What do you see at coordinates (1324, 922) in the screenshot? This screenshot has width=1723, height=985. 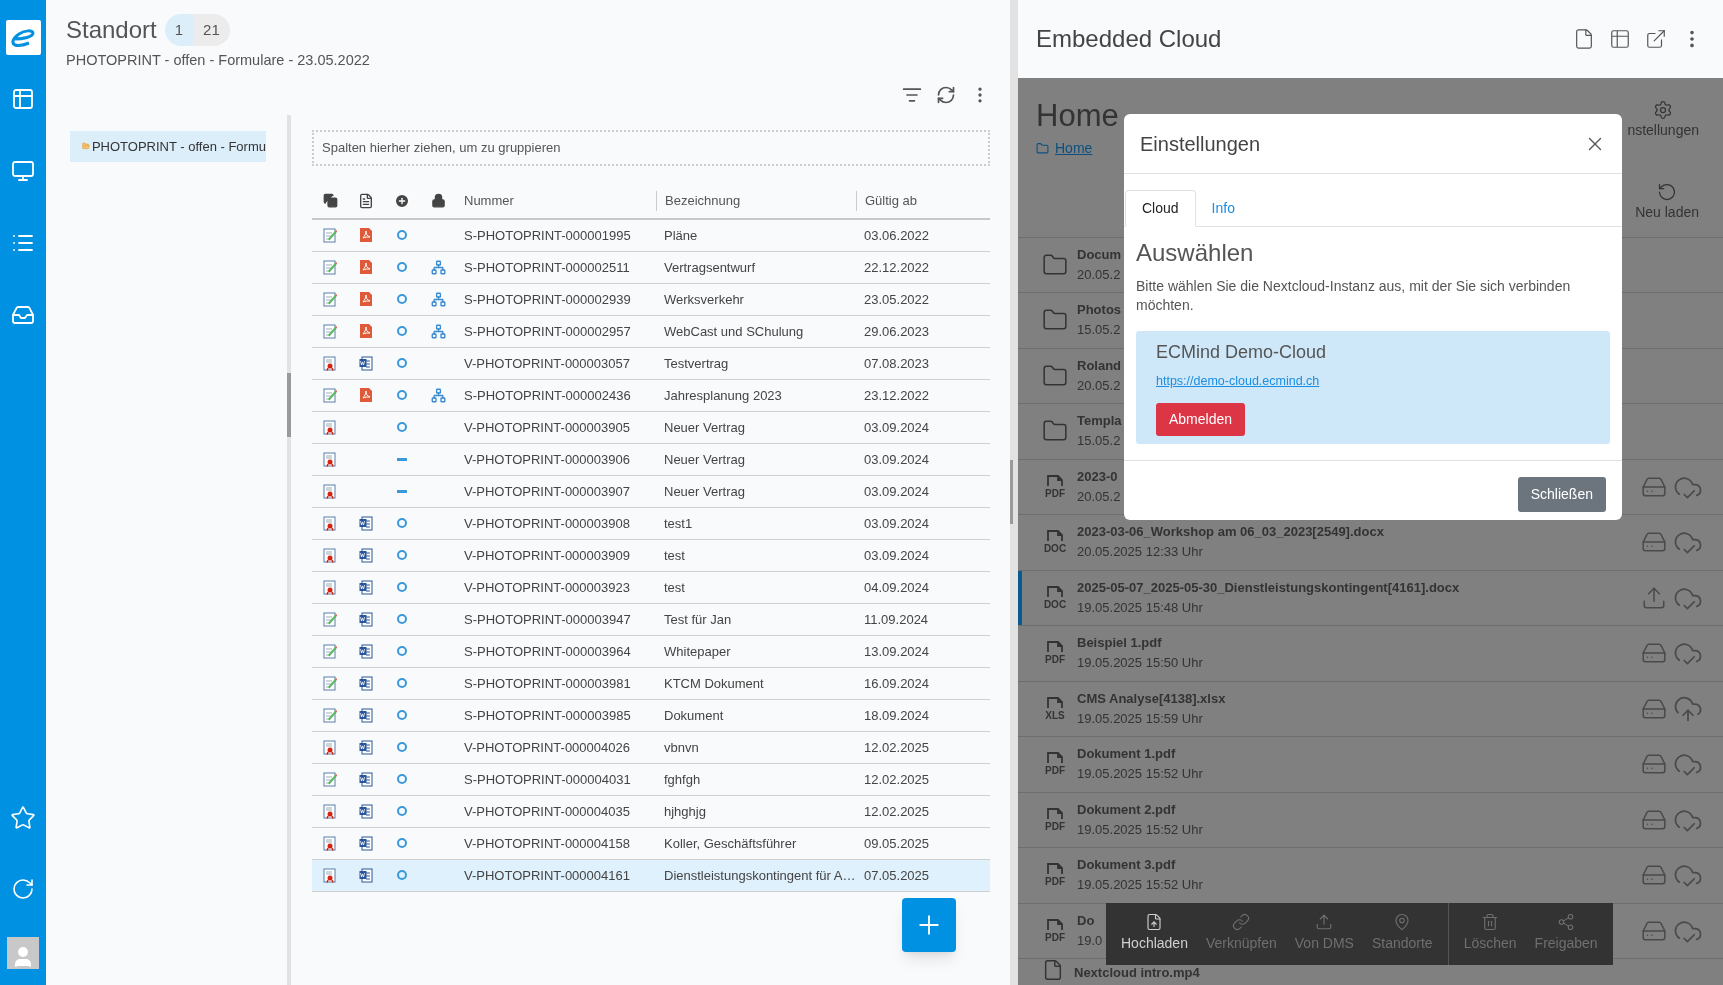 I see `upload-icon` at bounding box center [1324, 922].